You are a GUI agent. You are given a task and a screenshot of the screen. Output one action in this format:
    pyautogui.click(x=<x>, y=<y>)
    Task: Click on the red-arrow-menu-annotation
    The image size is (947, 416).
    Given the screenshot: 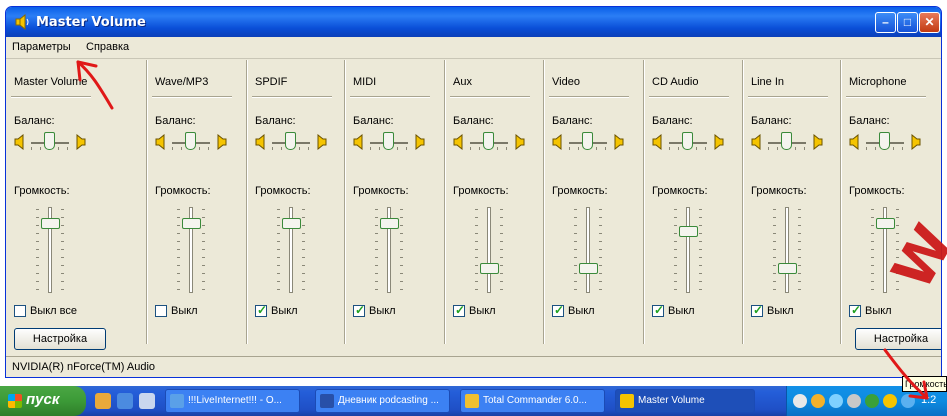 What is the action you would take?
    pyautogui.click(x=95, y=85)
    